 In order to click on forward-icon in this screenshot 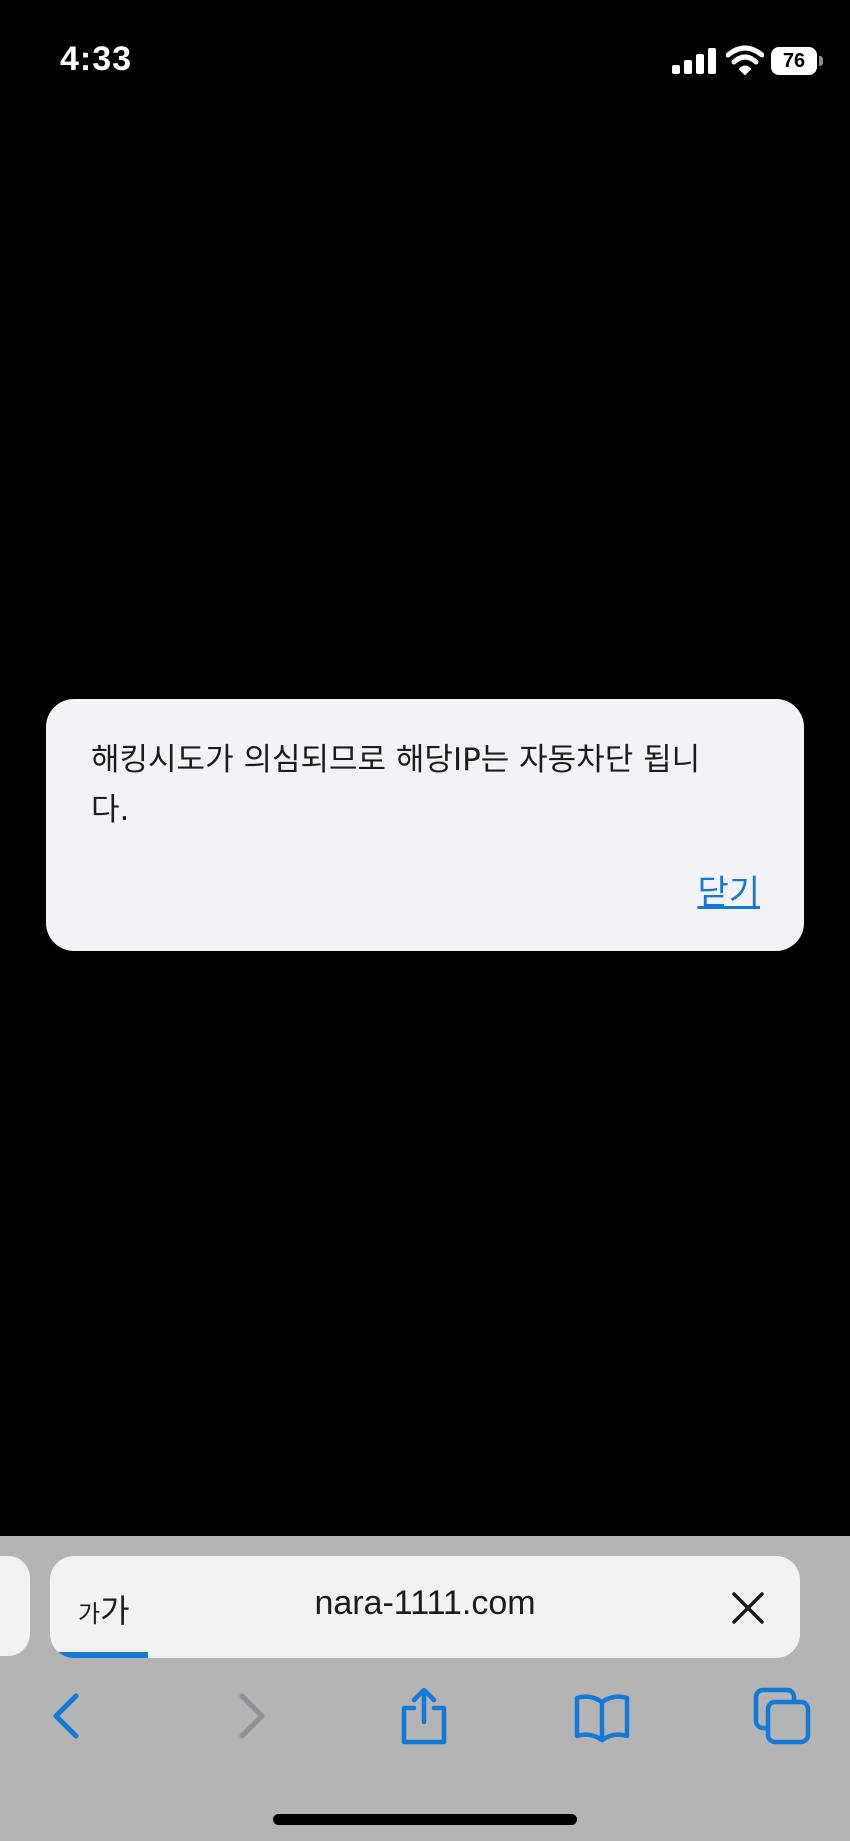, I will do `click(250, 1716)`.